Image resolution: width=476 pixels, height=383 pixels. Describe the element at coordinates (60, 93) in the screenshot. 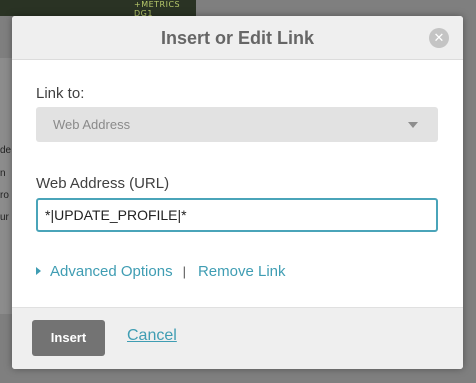

I see `link-to-label: Link to:` at that location.